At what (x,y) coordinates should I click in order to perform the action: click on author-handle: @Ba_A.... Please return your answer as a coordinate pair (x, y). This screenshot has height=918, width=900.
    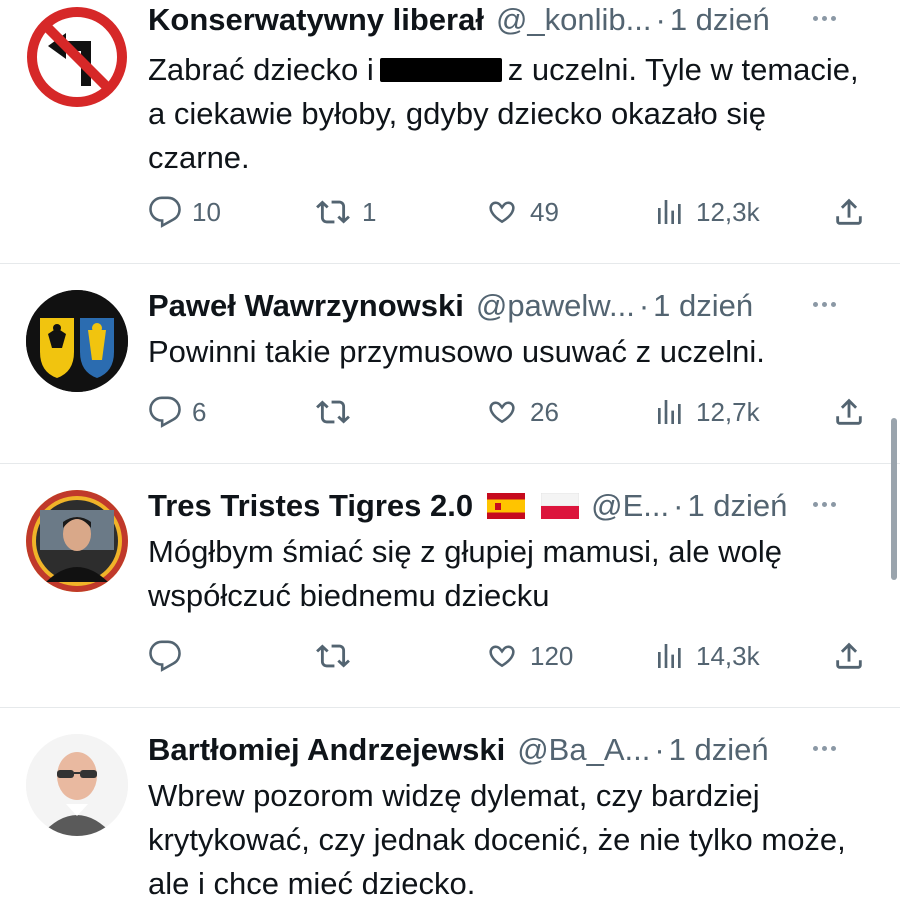
    Looking at the image, I should click on (583, 750).